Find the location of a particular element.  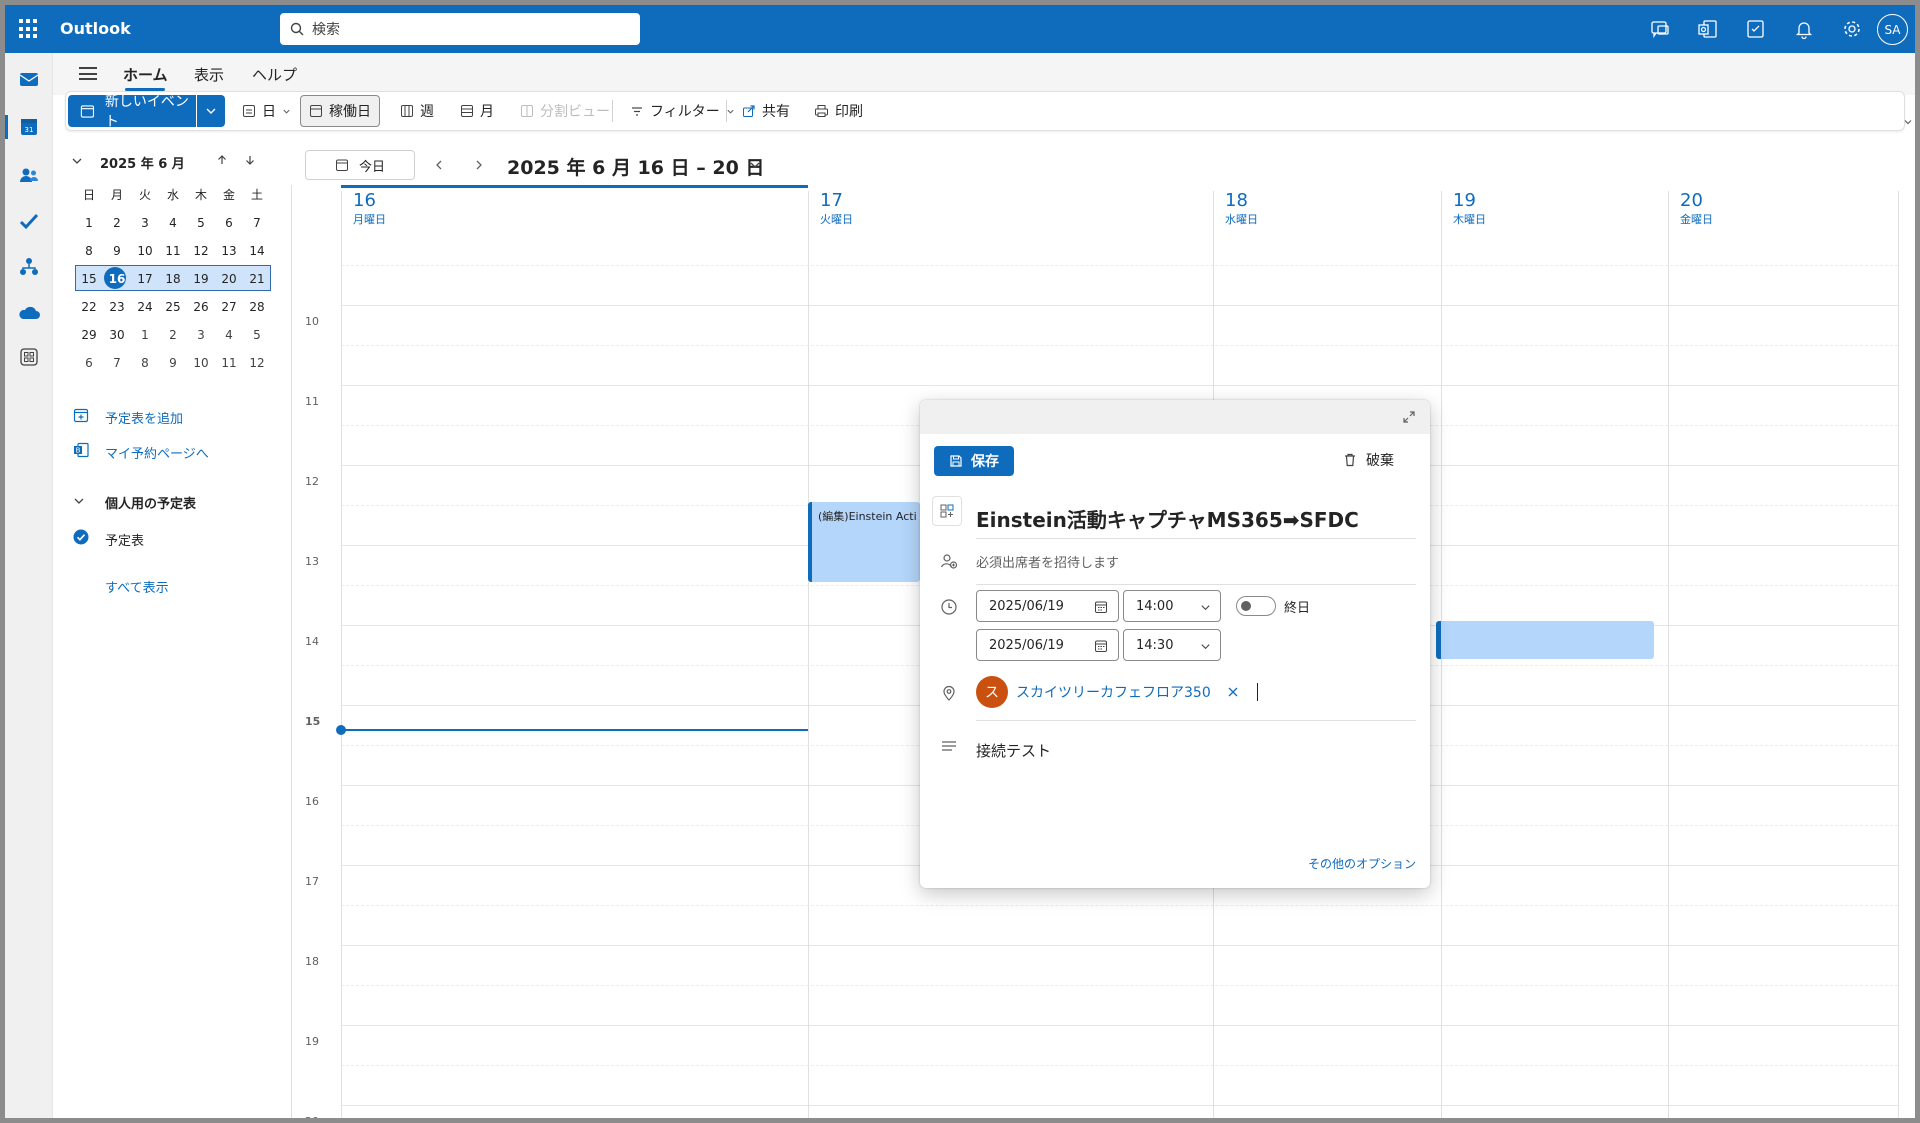

collapse-chevron-icon is located at coordinates (77, 161).